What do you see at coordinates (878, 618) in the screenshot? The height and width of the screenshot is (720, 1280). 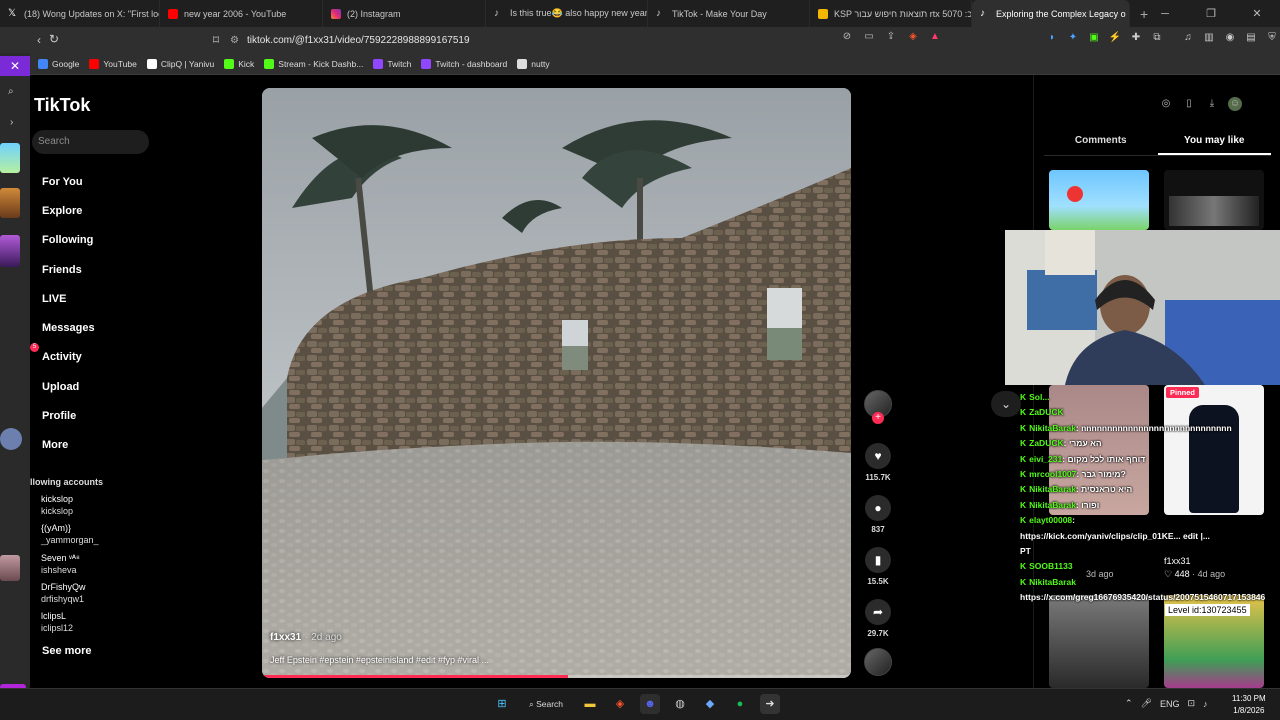 I see `share-button: ➦ 29.7K` at bounding box center [878, 618].